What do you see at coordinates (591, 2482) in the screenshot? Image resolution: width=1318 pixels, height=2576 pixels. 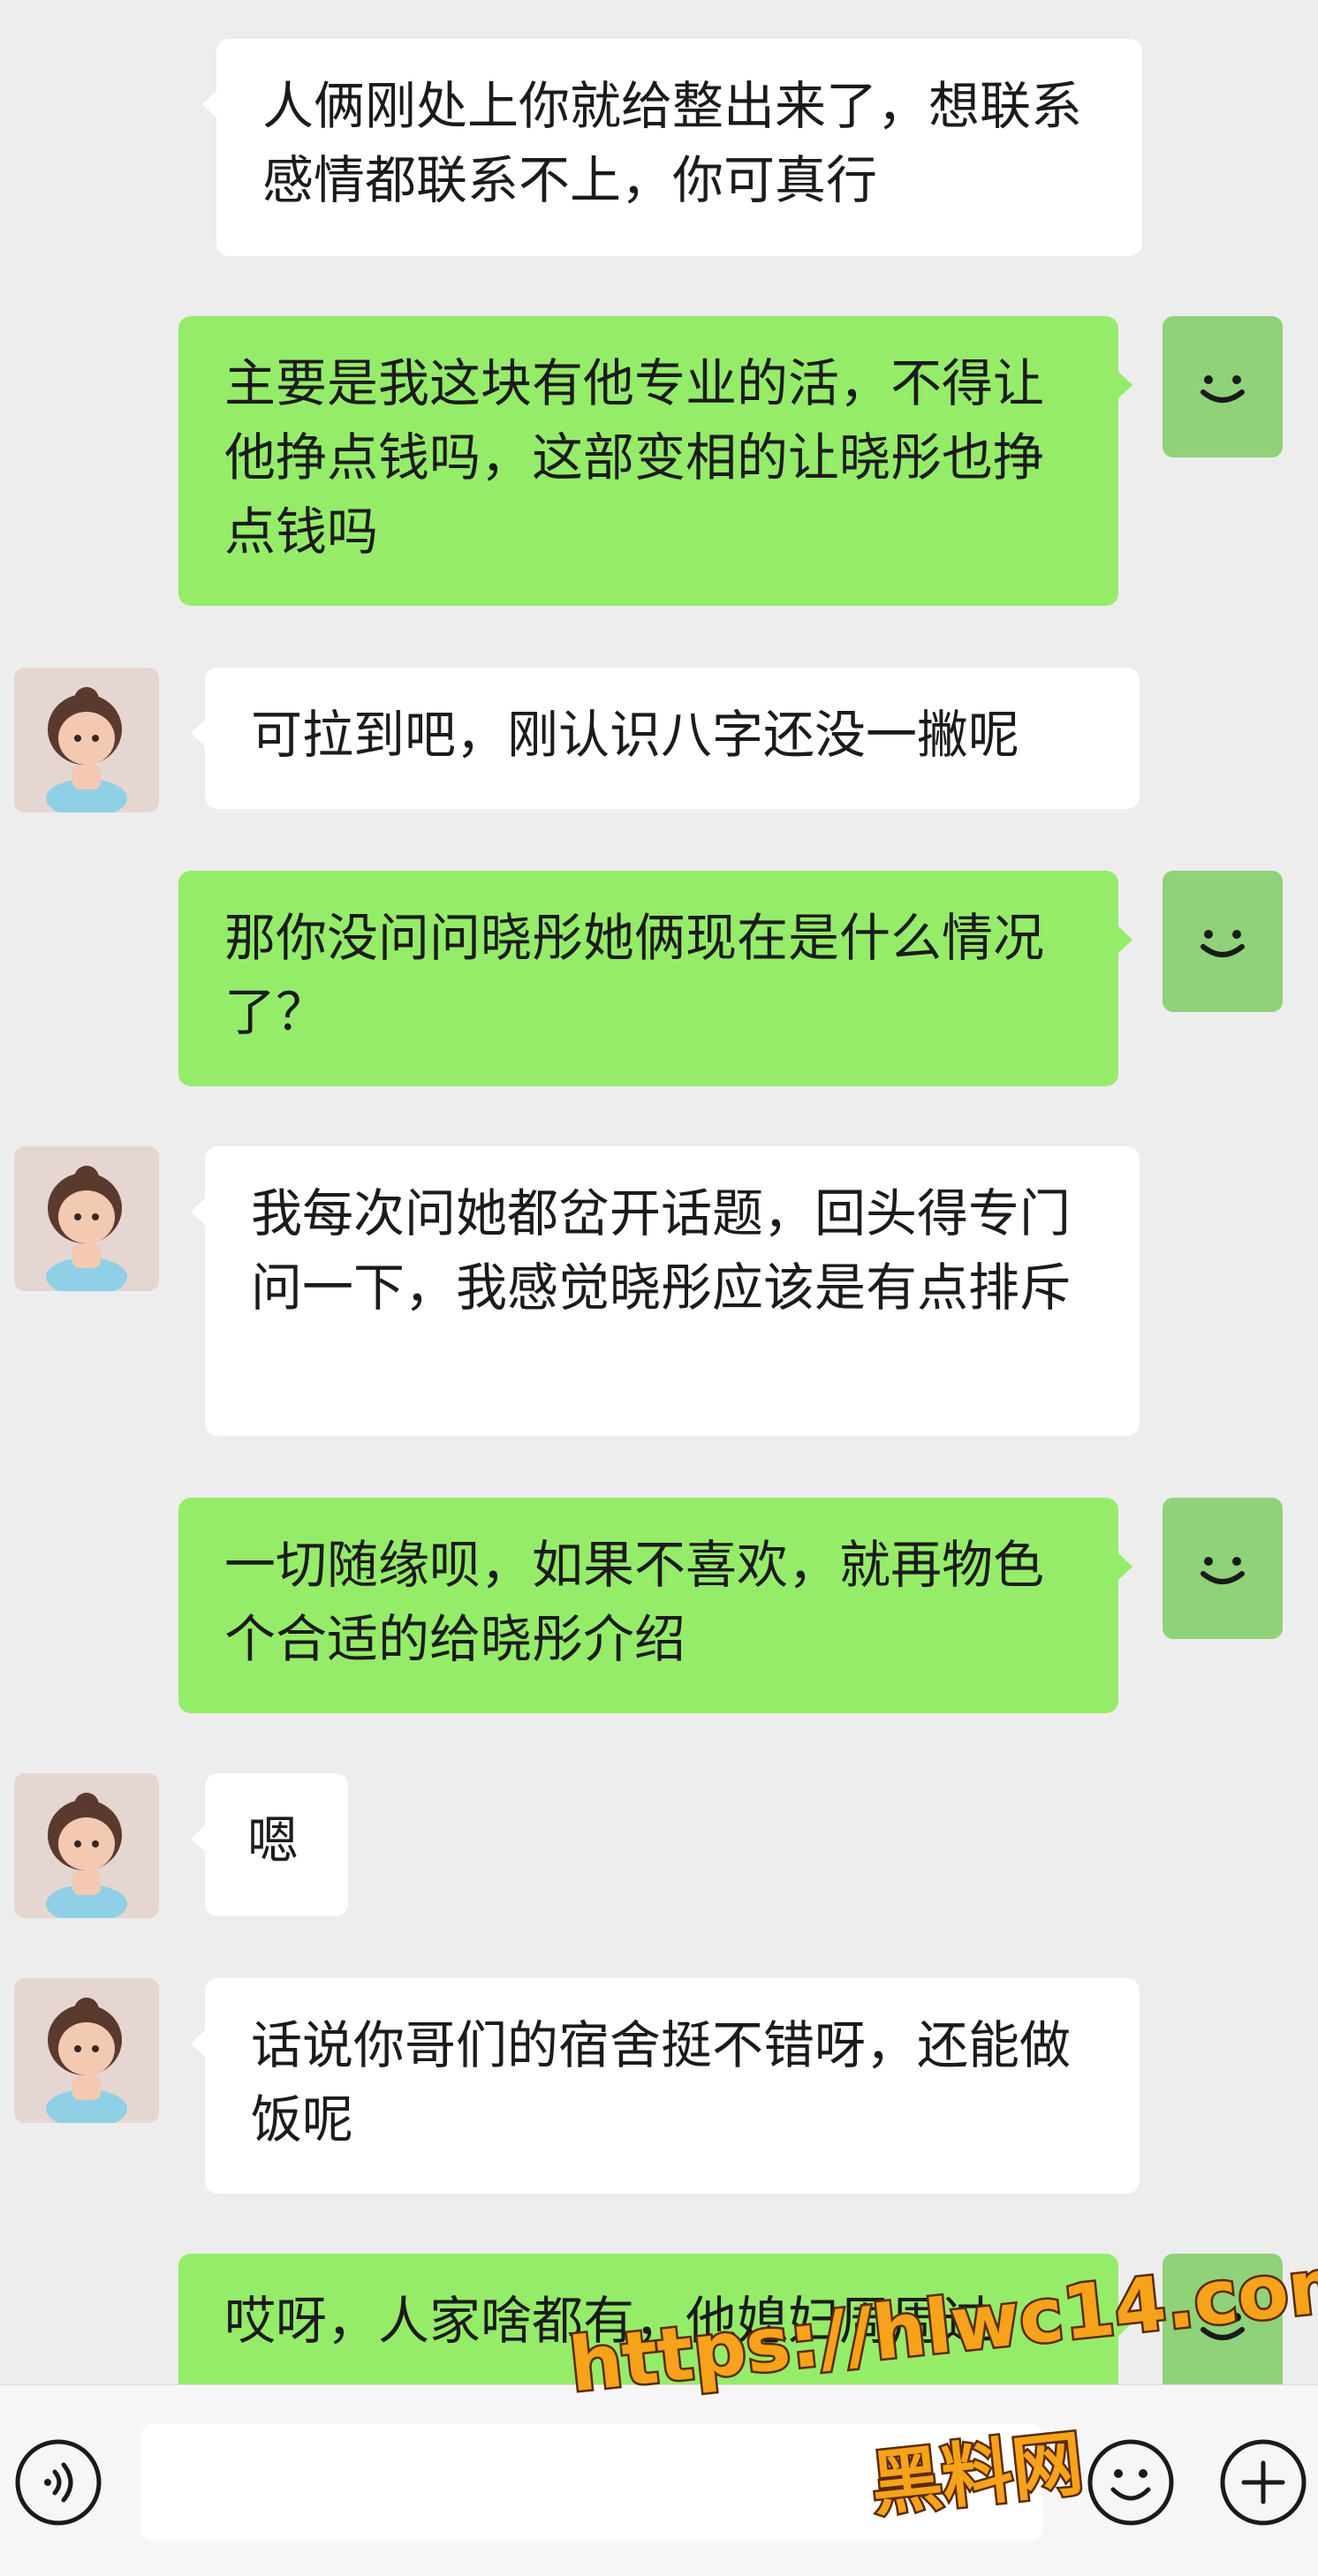 I see `message-input` at bounding box center [591, 2482].